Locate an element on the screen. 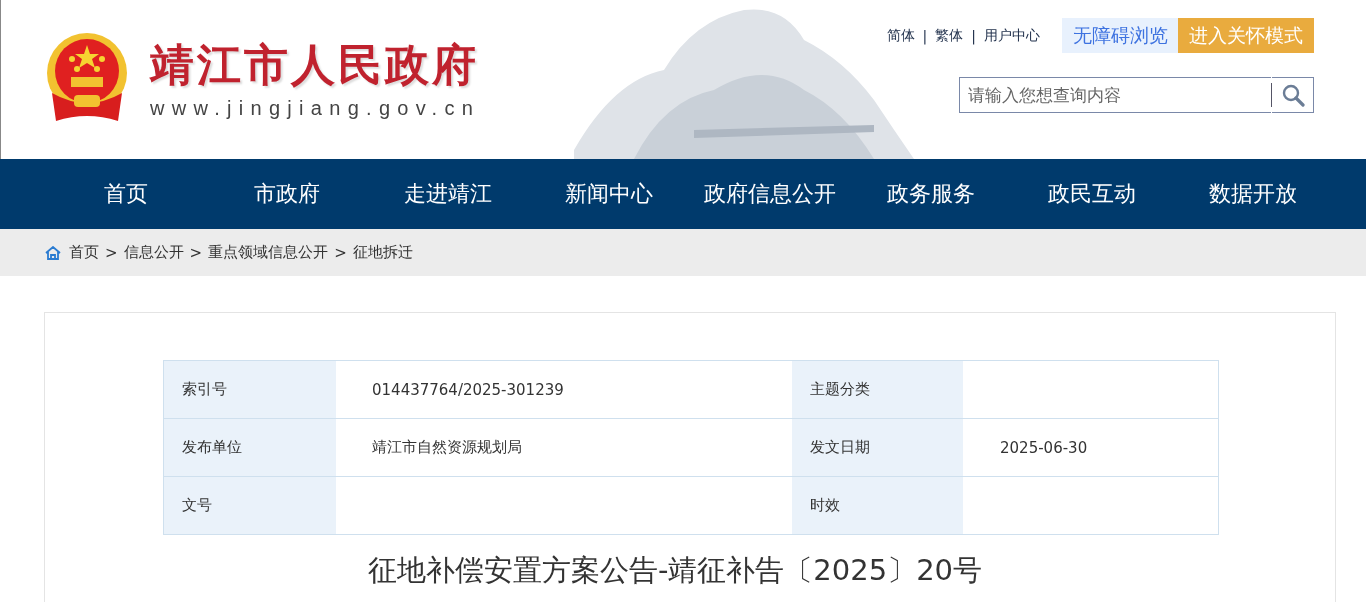  nav-link: 新闻中心 is located at coordinates (608, 194).